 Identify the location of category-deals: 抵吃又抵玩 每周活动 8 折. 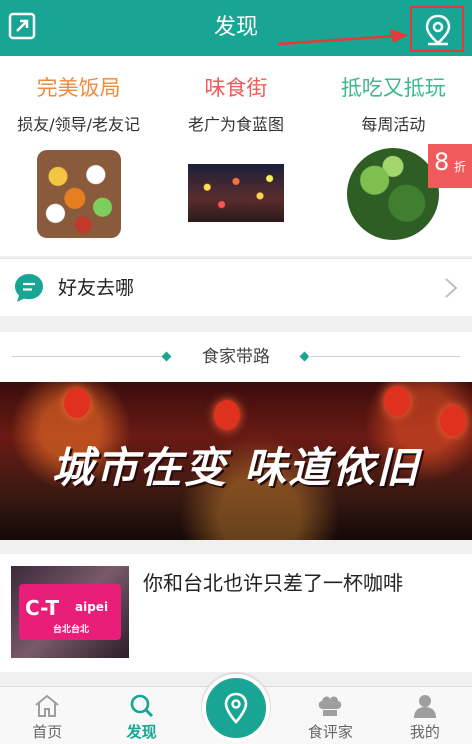
(393, 156).